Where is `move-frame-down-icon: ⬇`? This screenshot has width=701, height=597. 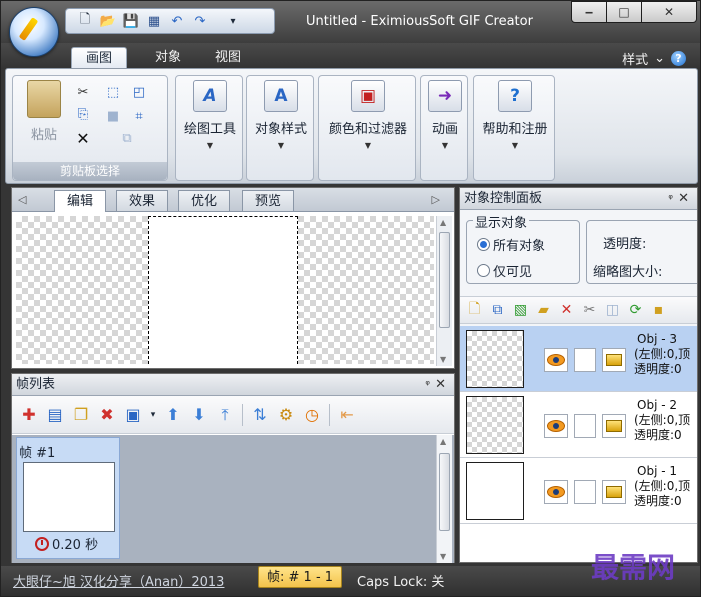 move-frame-down-icon: ⬇ is located at coordinates (199, 415).